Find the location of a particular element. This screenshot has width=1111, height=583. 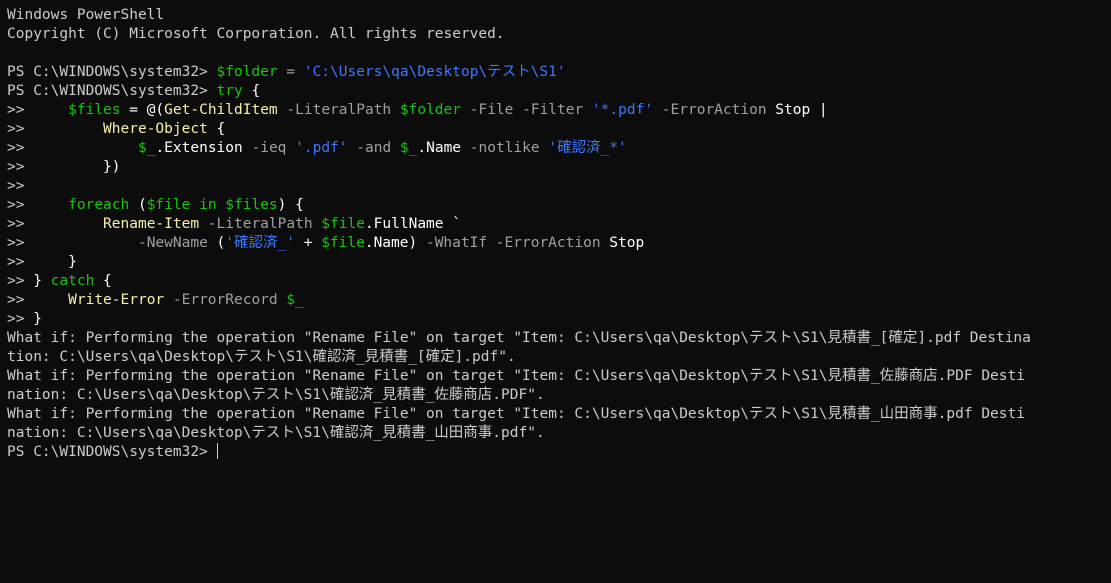

string-literal: '.pdf' is located at coordinates (321, 148).